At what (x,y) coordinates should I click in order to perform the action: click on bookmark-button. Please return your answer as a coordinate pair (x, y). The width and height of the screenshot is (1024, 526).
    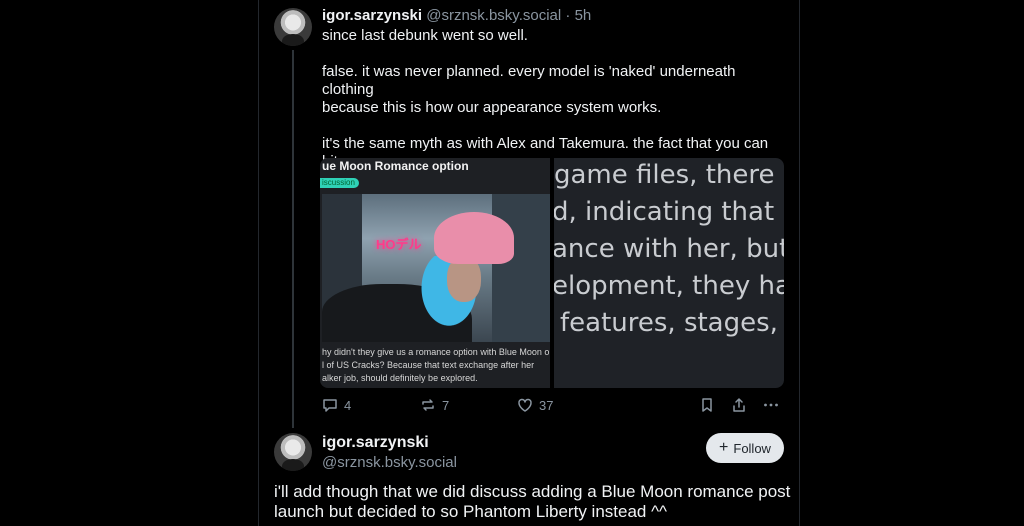
    Looking at the image, I should click on (707, 405).